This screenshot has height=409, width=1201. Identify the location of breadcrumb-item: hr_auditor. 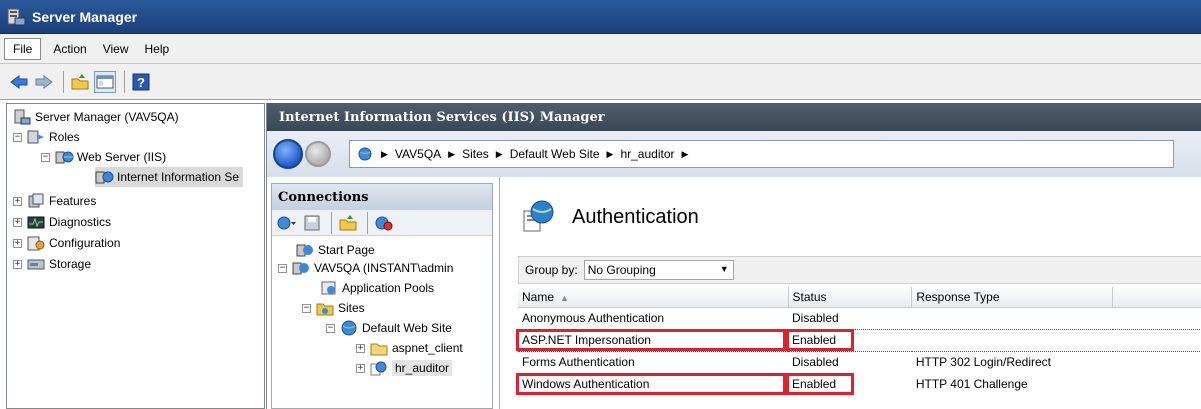
(647, 154).